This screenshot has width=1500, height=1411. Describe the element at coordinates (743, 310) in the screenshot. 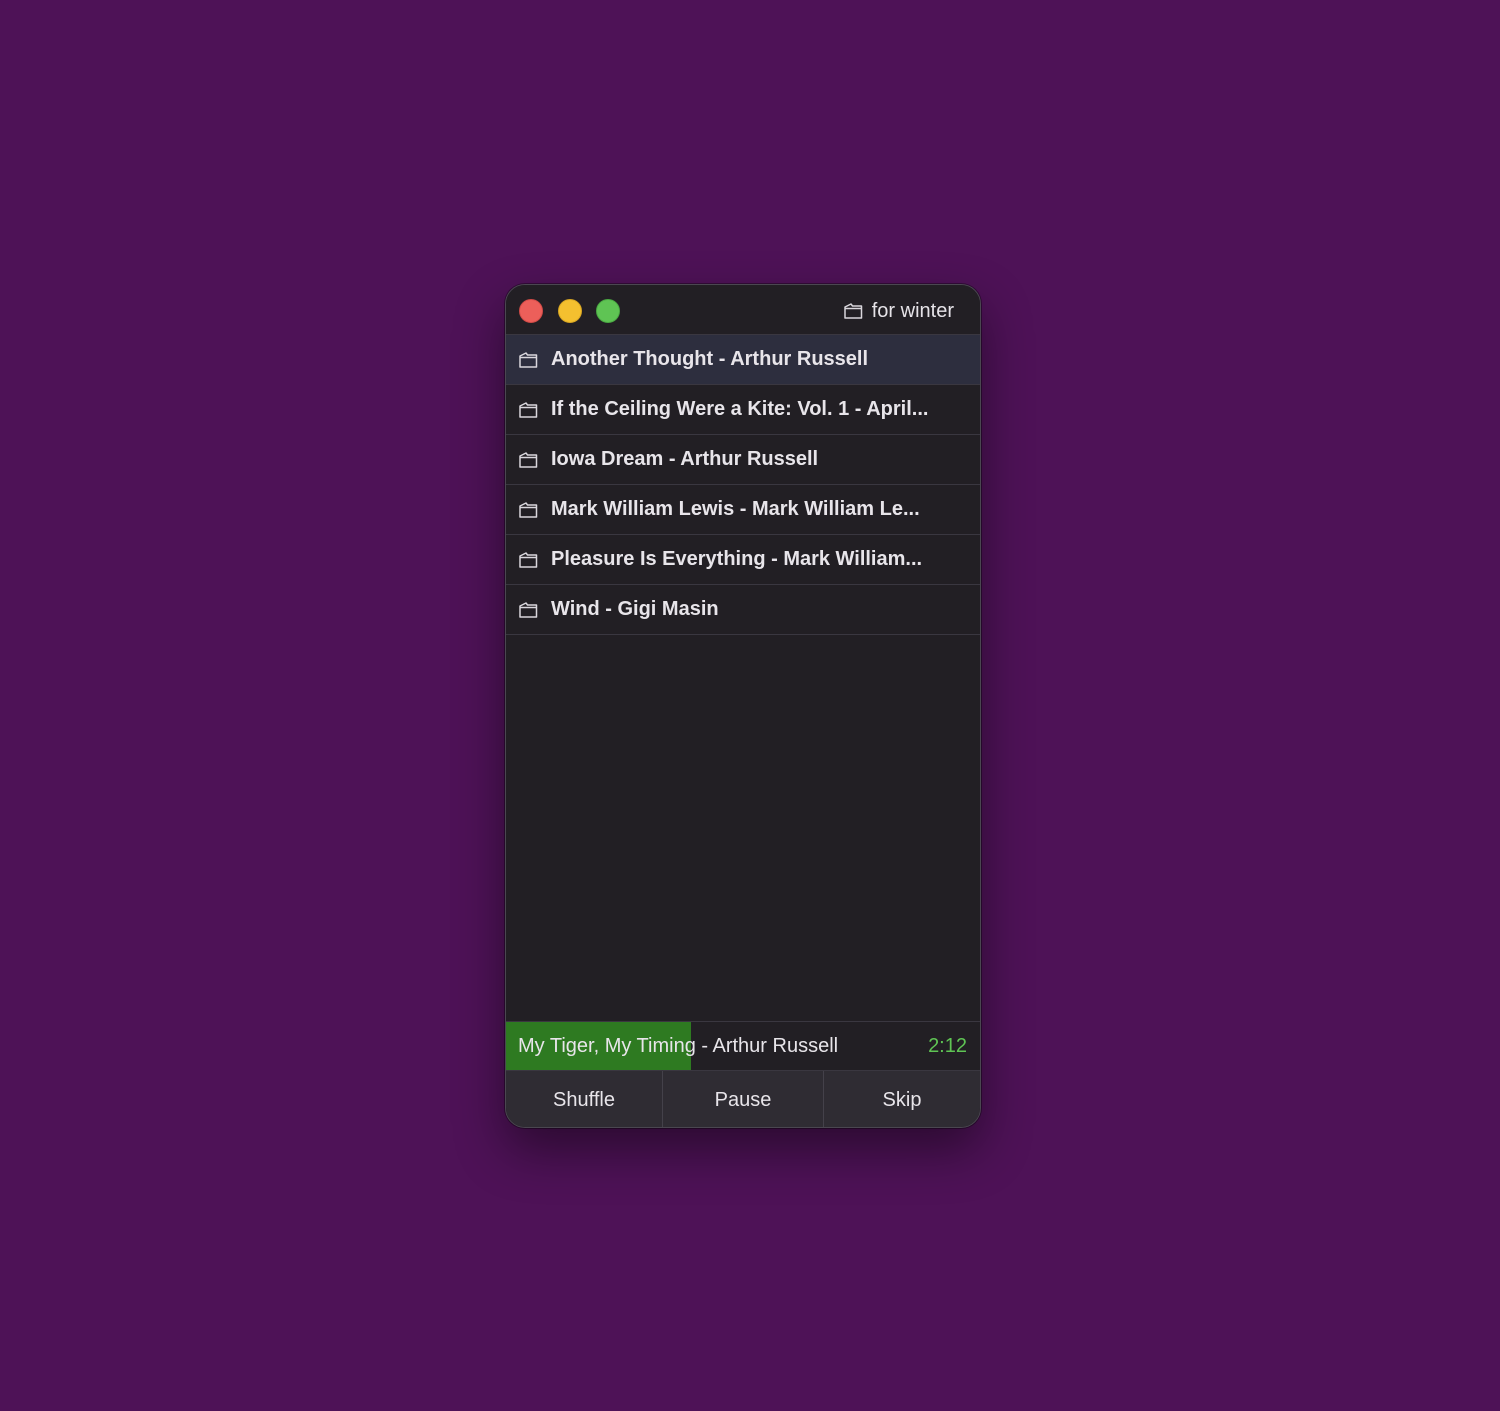

I see `titlebar: for winter` at that location.